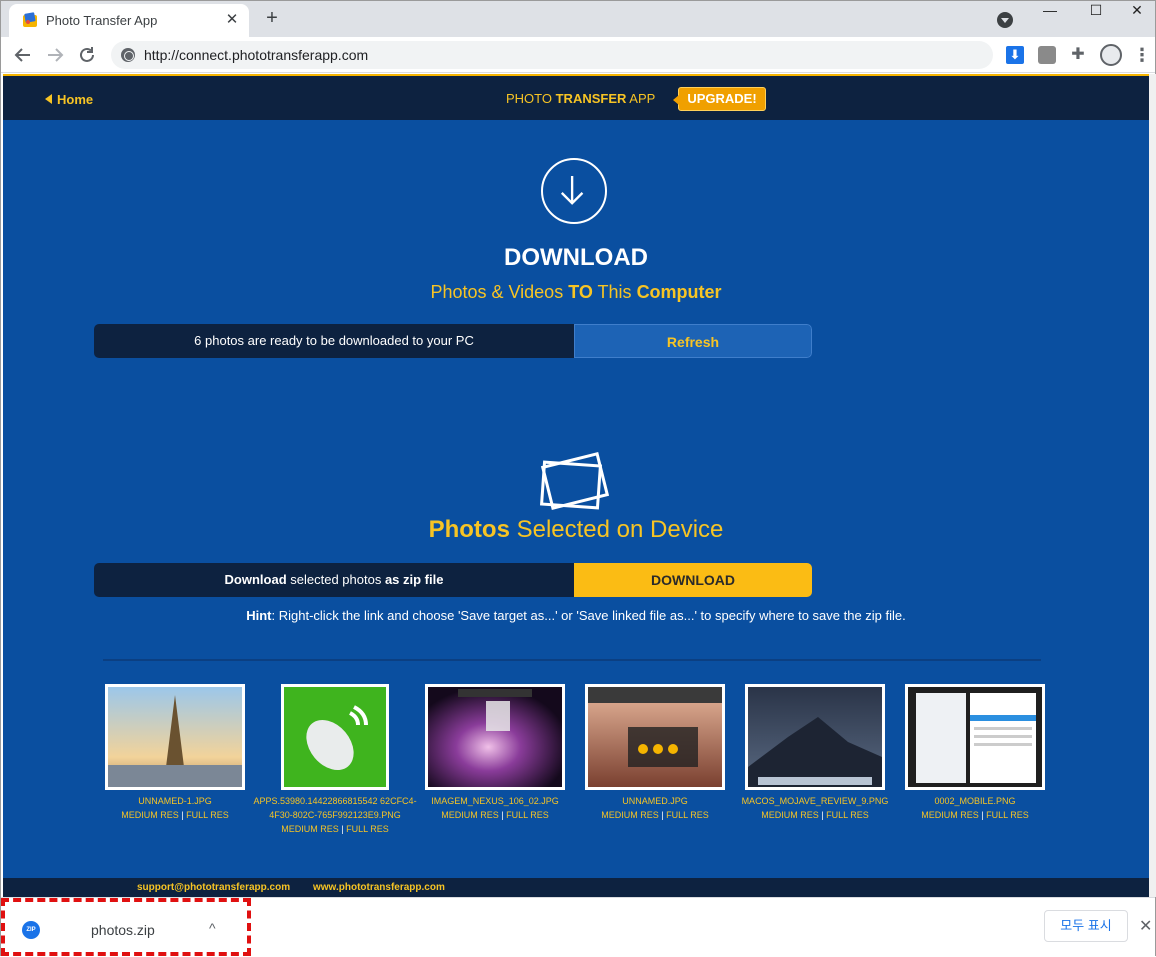 This screenshot has width=1156, height=957. I want to click on home-link: Home, so click(69, 99).